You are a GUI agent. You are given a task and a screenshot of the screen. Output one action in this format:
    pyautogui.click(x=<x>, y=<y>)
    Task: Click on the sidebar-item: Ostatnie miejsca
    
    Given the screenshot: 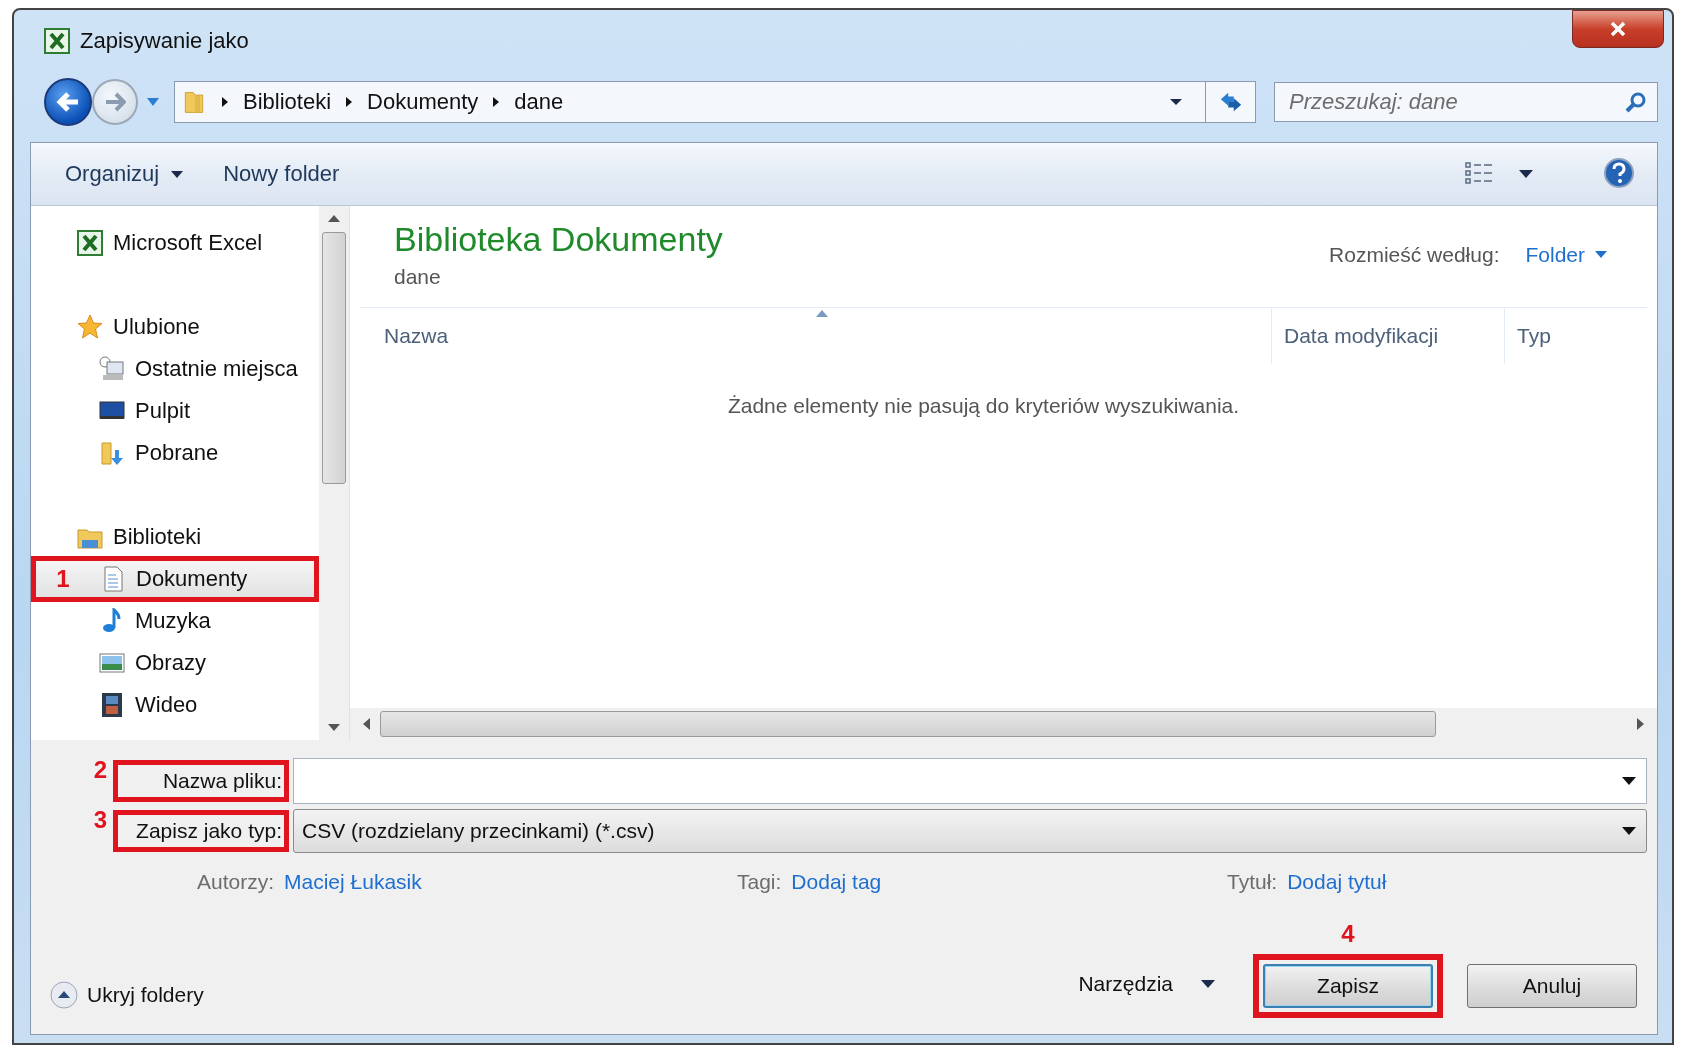 What is the action you would take?
    pyautogui.click(x=175, y=369)
    